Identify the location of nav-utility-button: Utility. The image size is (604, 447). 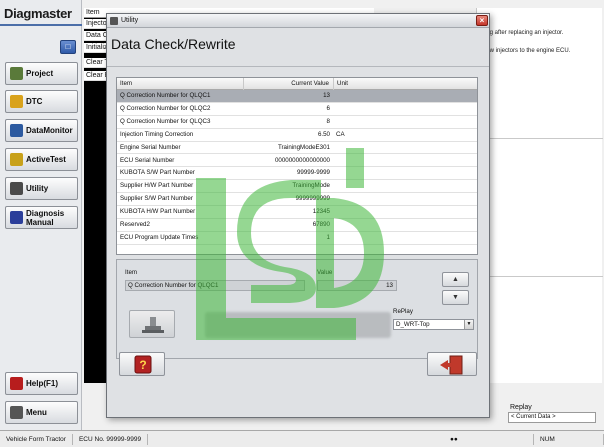
(41, 188).